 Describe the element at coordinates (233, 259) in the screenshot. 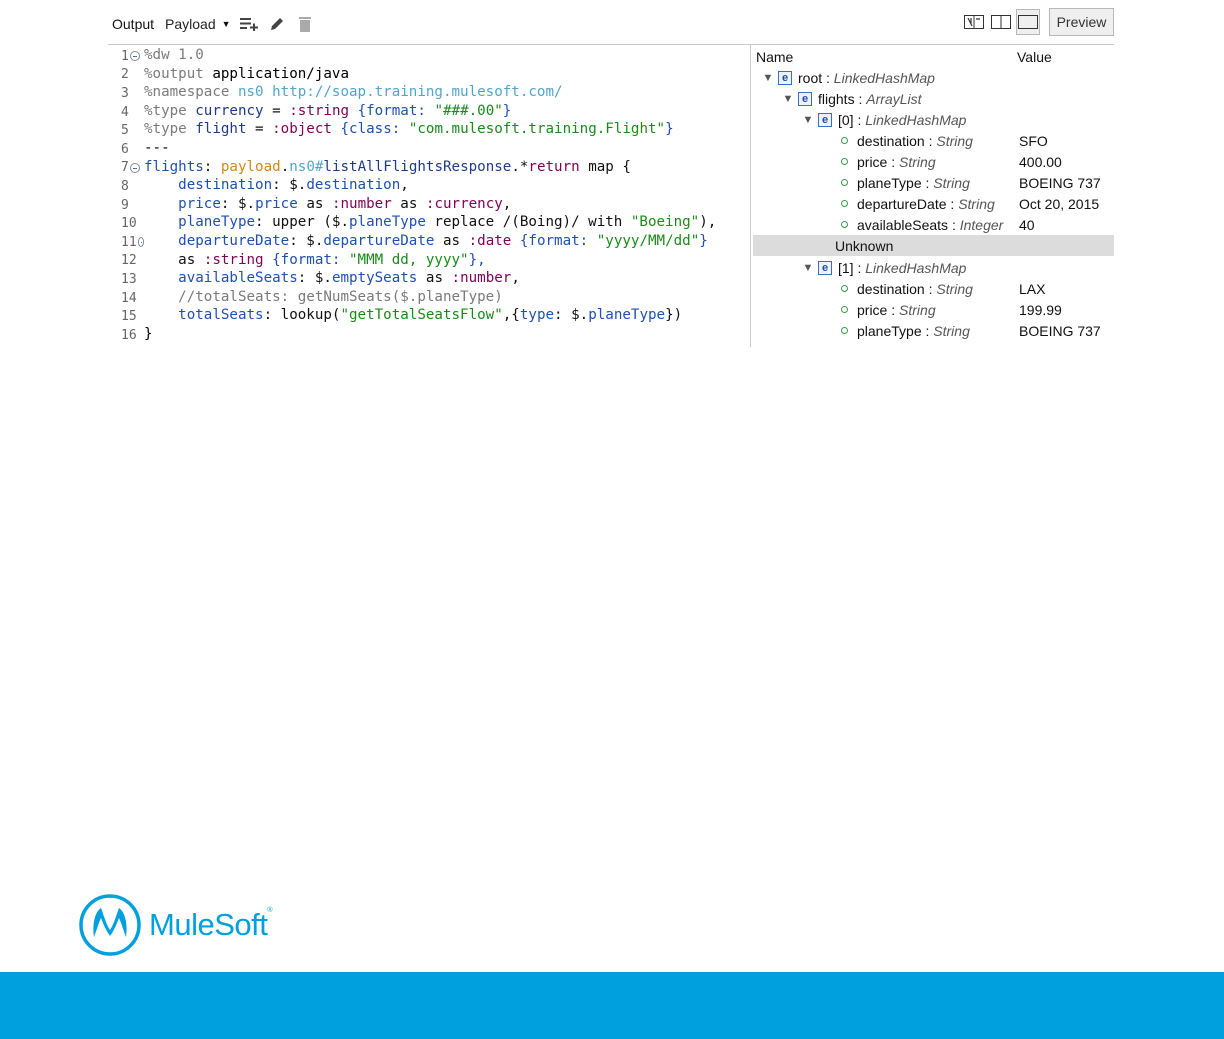

I see `code-token: :string` at that location.